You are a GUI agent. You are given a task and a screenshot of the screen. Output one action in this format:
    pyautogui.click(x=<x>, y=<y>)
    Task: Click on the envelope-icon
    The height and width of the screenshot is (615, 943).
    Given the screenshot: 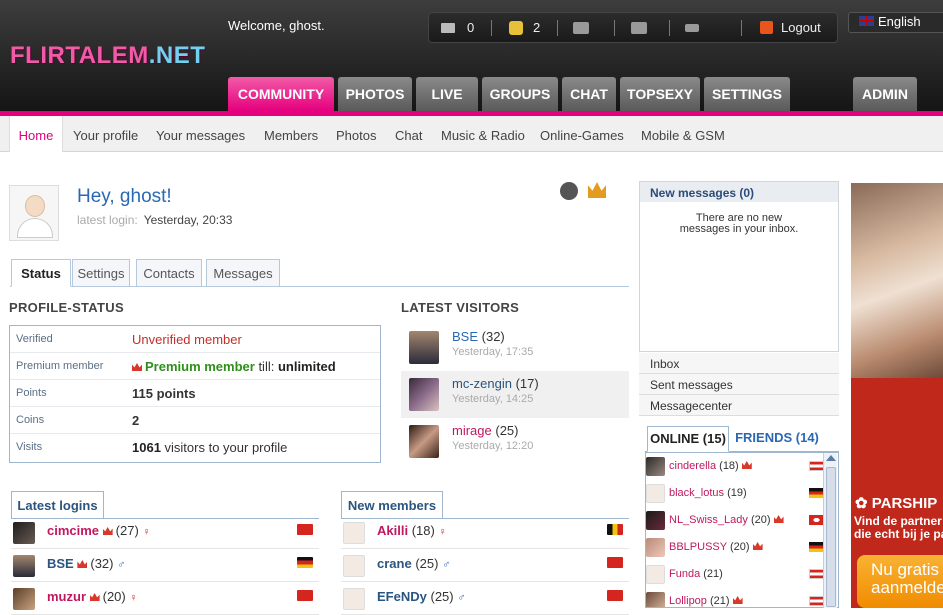 What is the action you would take?
    pyautogui.click(x=448, y=27)
    